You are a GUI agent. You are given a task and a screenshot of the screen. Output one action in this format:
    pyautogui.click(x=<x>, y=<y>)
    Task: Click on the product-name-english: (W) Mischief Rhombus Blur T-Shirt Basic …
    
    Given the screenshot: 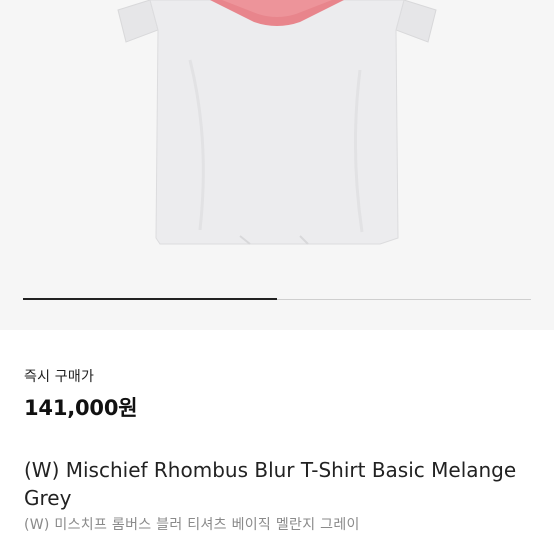 What is the action you would take?
    pyautogui.click(x=270, y=484)
    